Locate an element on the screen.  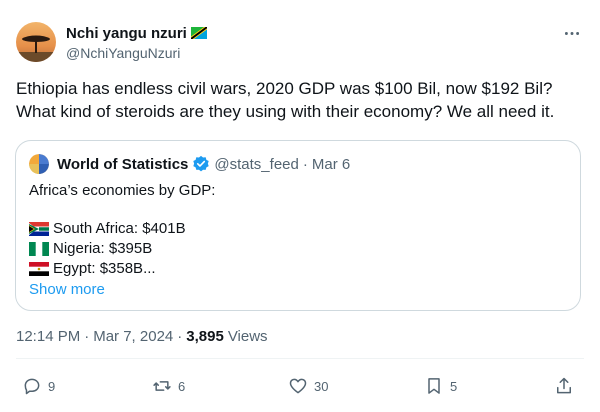
quoted-author-handle: @stats_feed is located at coordinates (256, 164).